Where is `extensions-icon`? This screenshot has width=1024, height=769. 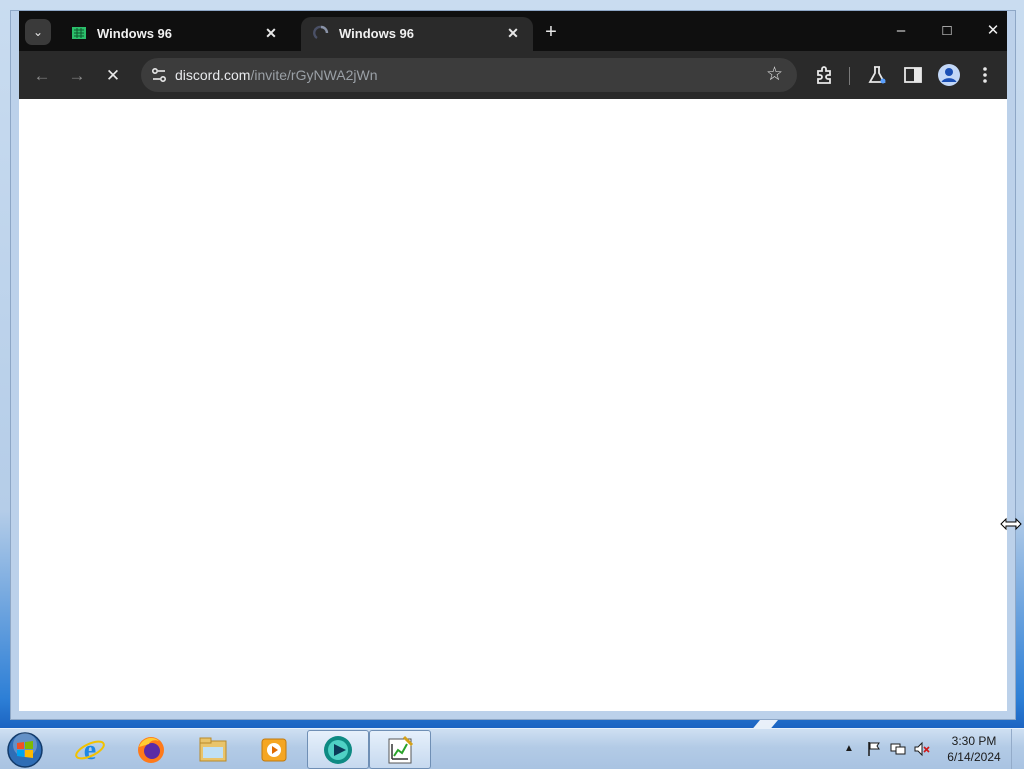
extensions-icon is located at coordinates (825, 75).